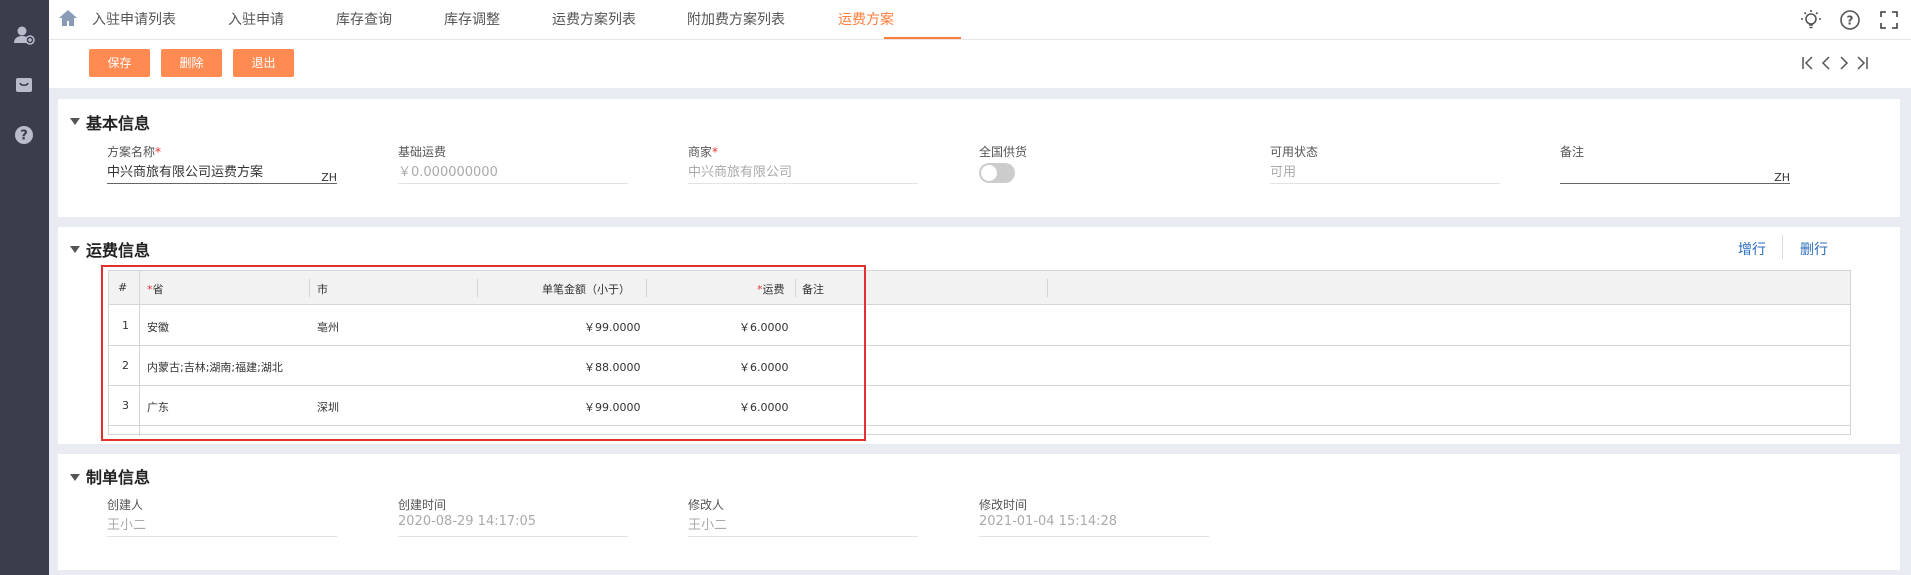  Describe the element at coordinates (422, 152) in the screenshot. I see `base-freight-label: 基础运费` at that location.